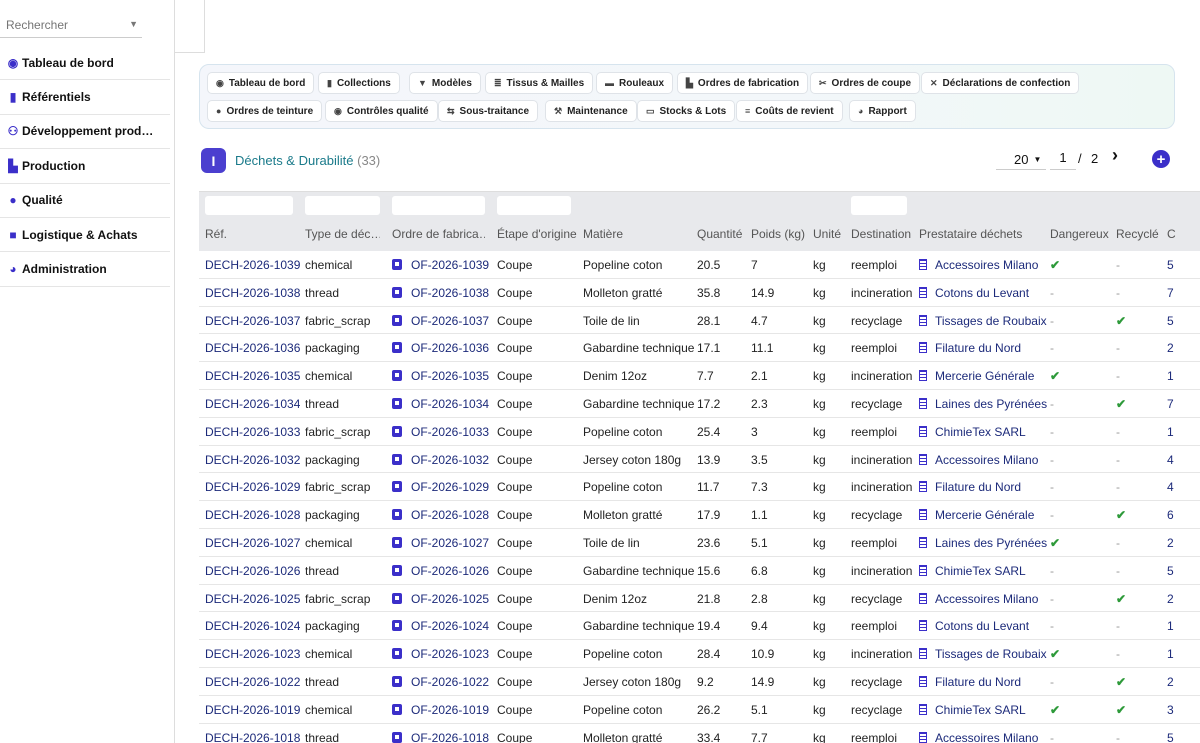 Image resolution: width=1200 pixels, height=743 pixels. Describe the element at coordinates (85, 97) in the screenshot. I see `sidebar-item-referentiels: ▮ Référentiels` at that location.